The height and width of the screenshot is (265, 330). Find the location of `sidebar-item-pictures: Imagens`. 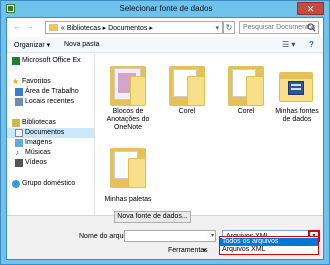

sidebar-item-pictures: Imagens is located at coordinates (50, 143).